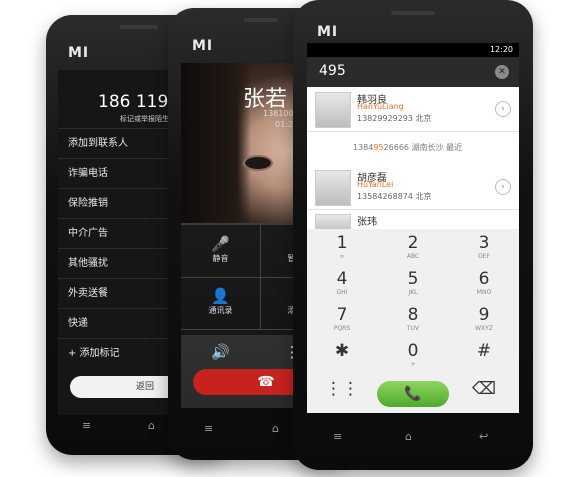 The height and width of the screenshot is (477, 581). Describe the element at coordinates (502, 72) in the screenshot. I see `clear-icon: ✕` at that location.